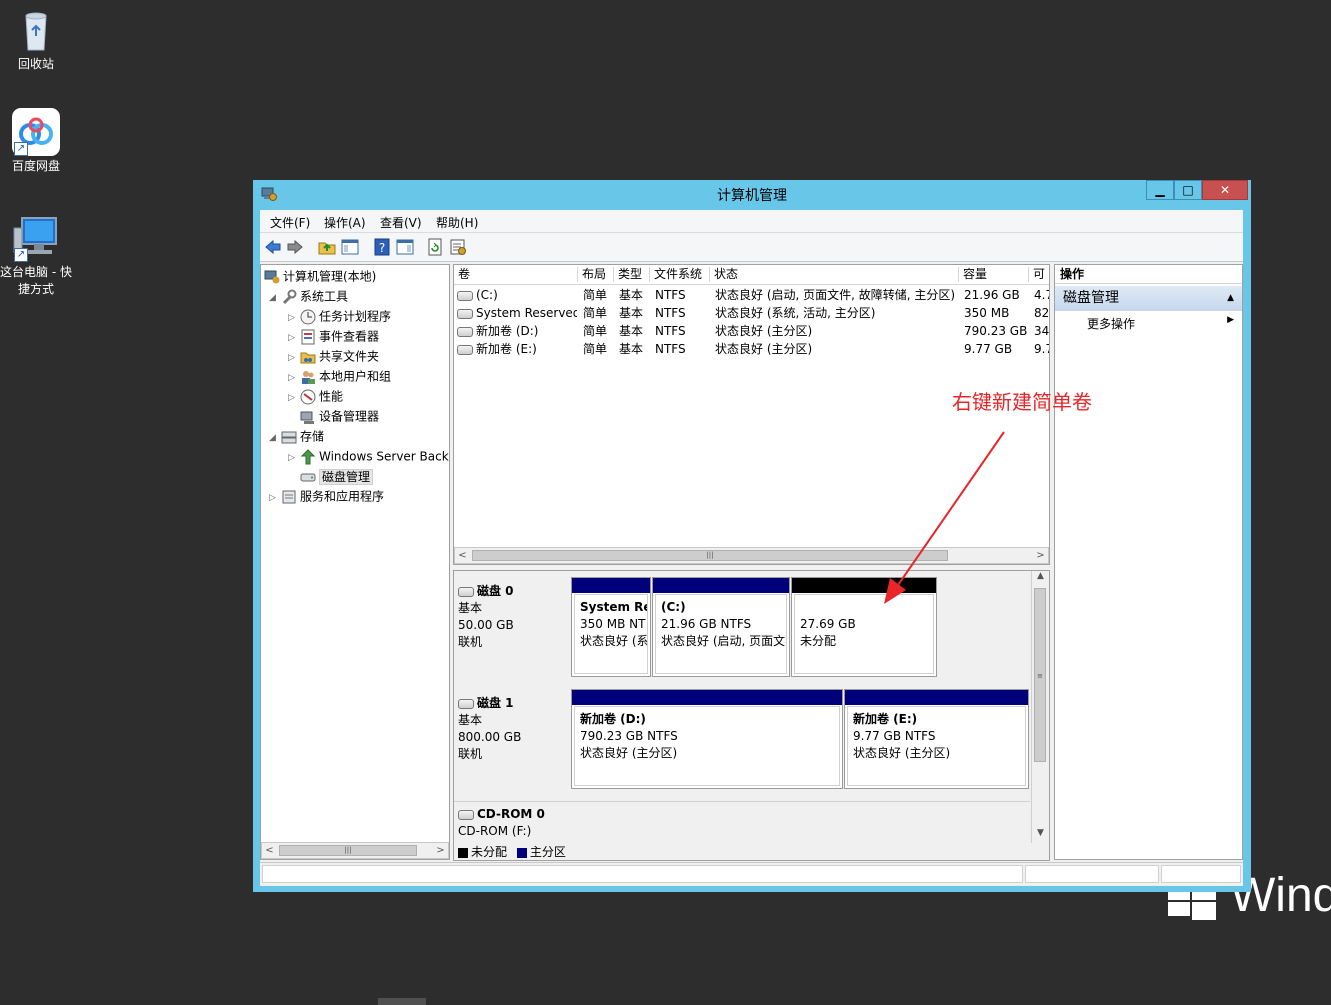 This screenshot has height=1005, width=1331. What do you see at coordinates (401, 222) in the screenshot?
I see `menu-view: 查看(V)` at bounding box center [401, 222].